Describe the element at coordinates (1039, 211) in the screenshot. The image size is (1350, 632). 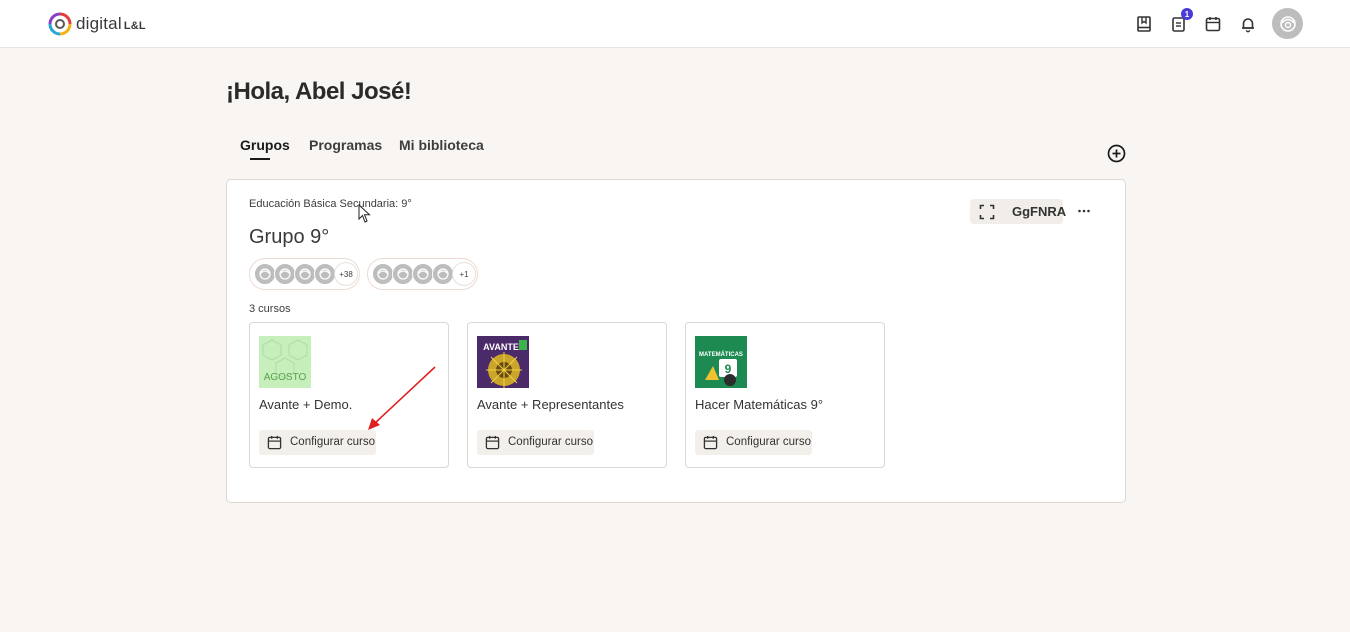
I see `group-code: GgFNRA` at that location.